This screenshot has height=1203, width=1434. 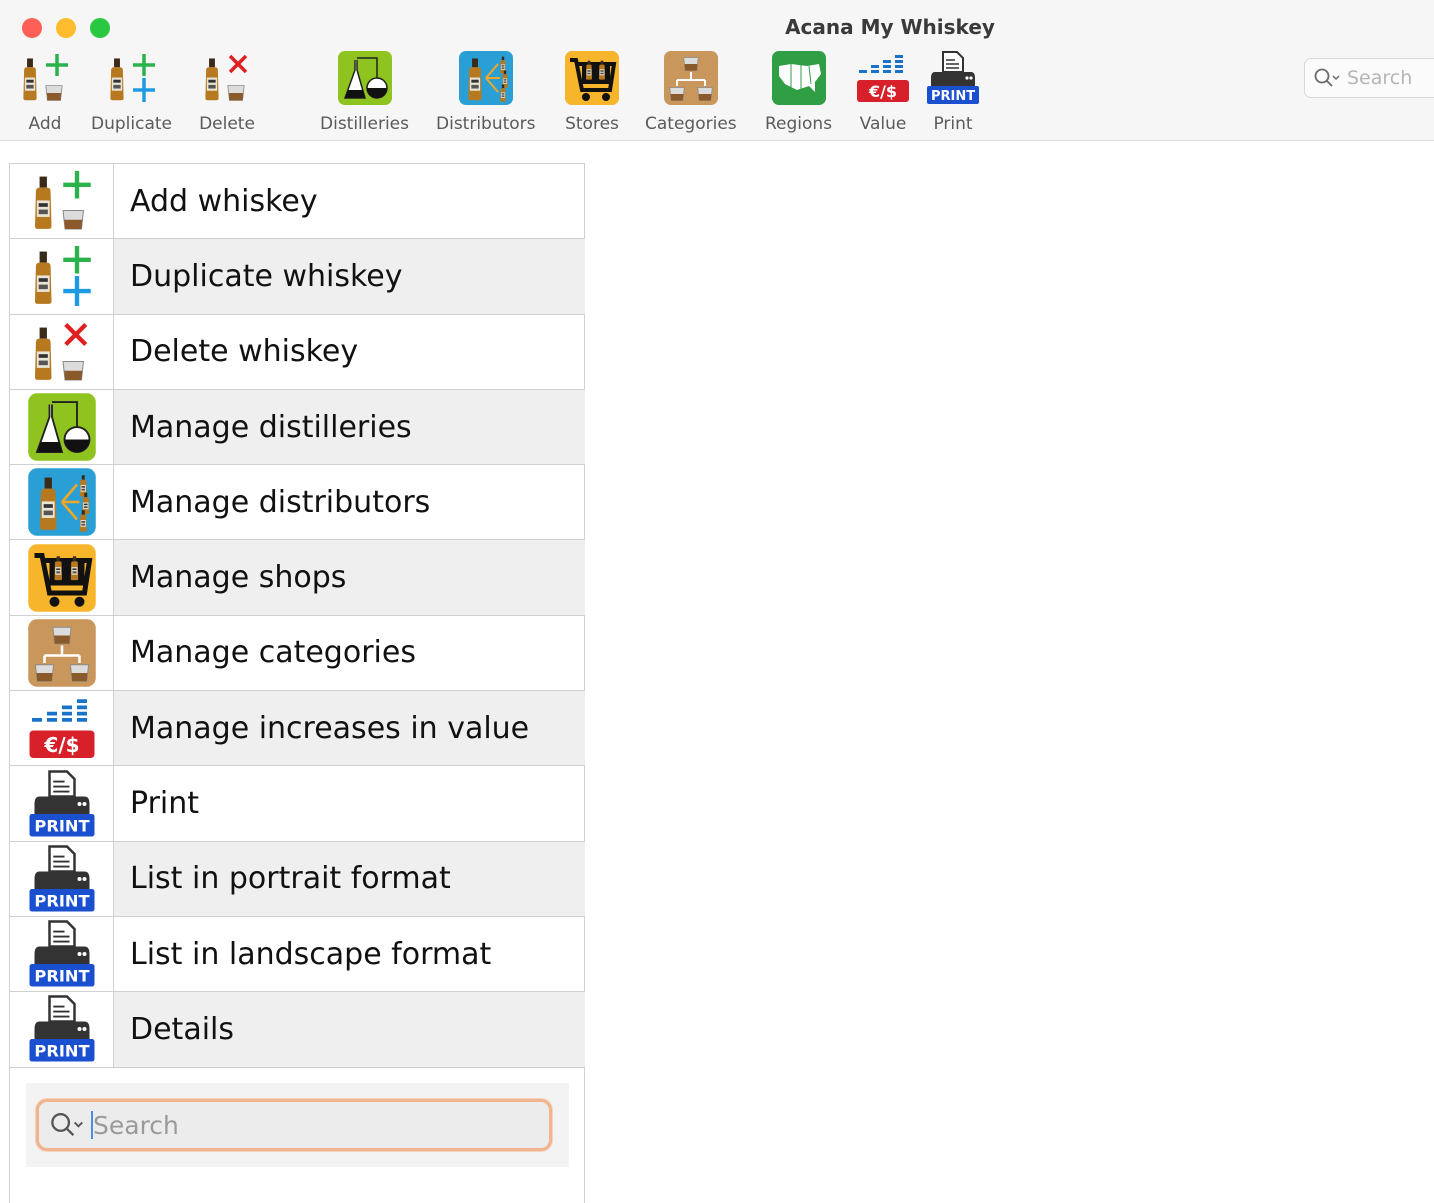 I want to click on toolbar-stores-button: Stores, so click(x=592, y=92).